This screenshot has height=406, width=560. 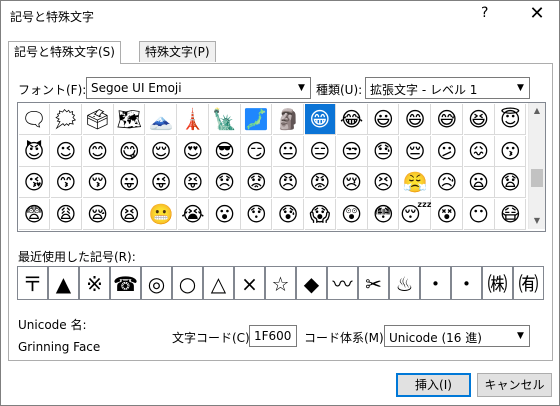 What do you see at coordinates (457, 336) in the screenshot?
I see `code-system-select: Unicode (16 進) ▼` at bounding box center [457, 336].